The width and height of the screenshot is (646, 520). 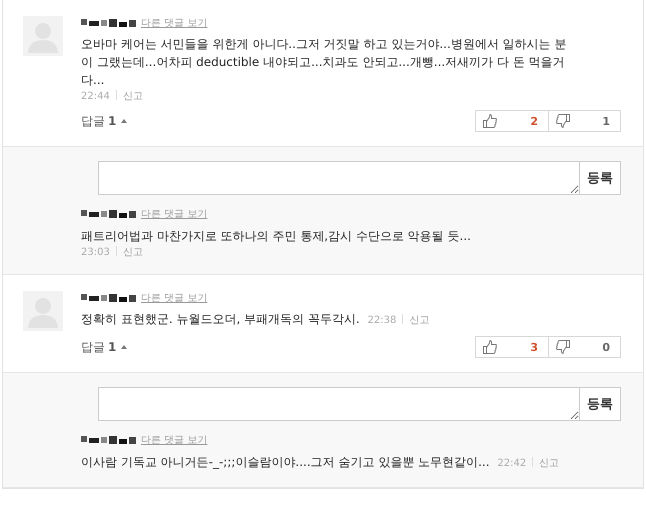 I want to click on comment-time: 23:03, so click(x=95, y=252).